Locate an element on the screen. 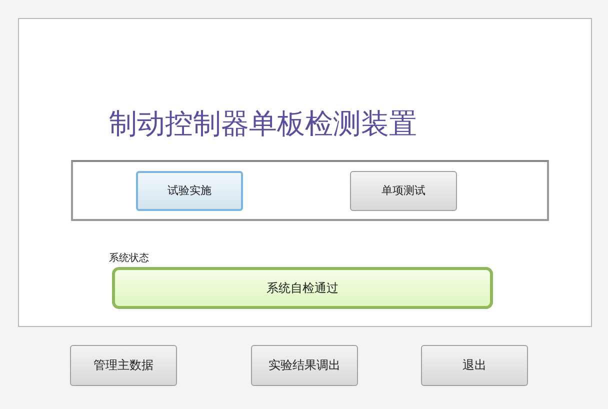  action-button: 实验结果调出 is located at coordinates (304, 365).